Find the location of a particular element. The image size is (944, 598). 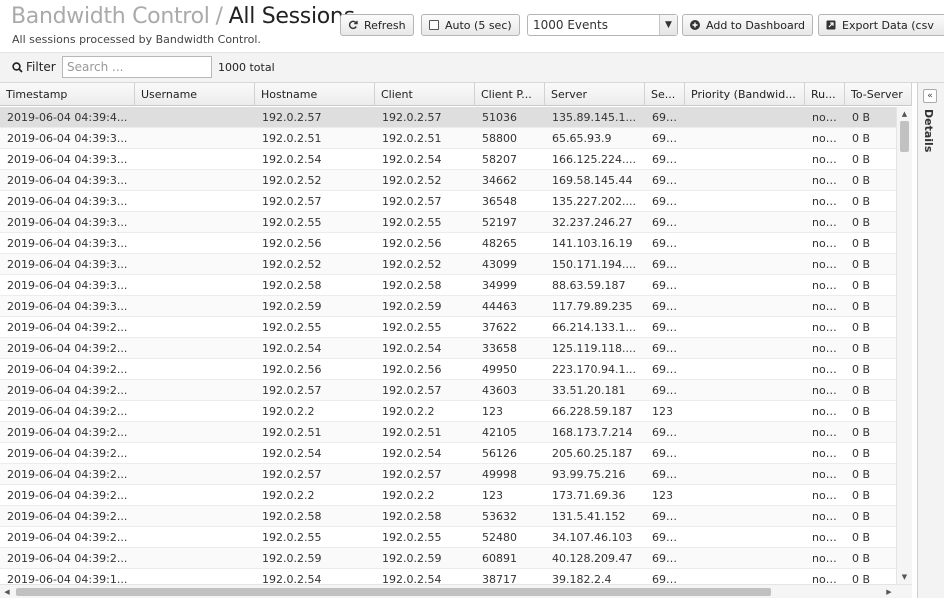

cell-hostname: 192.0.2.56 is located at coordinates (292, 369).